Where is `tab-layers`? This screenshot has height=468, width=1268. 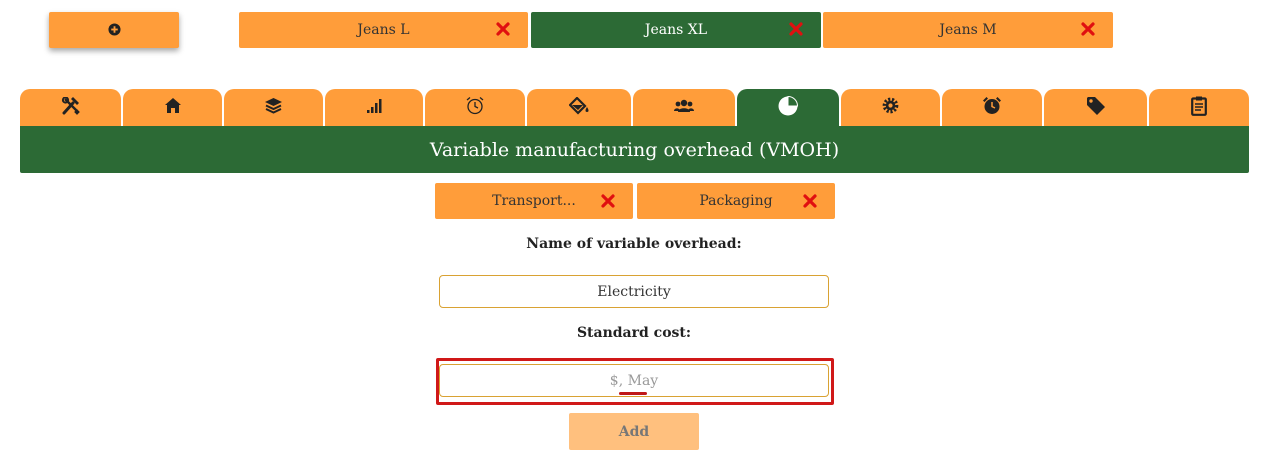 tab-layers is located at coordinates (273, 107).